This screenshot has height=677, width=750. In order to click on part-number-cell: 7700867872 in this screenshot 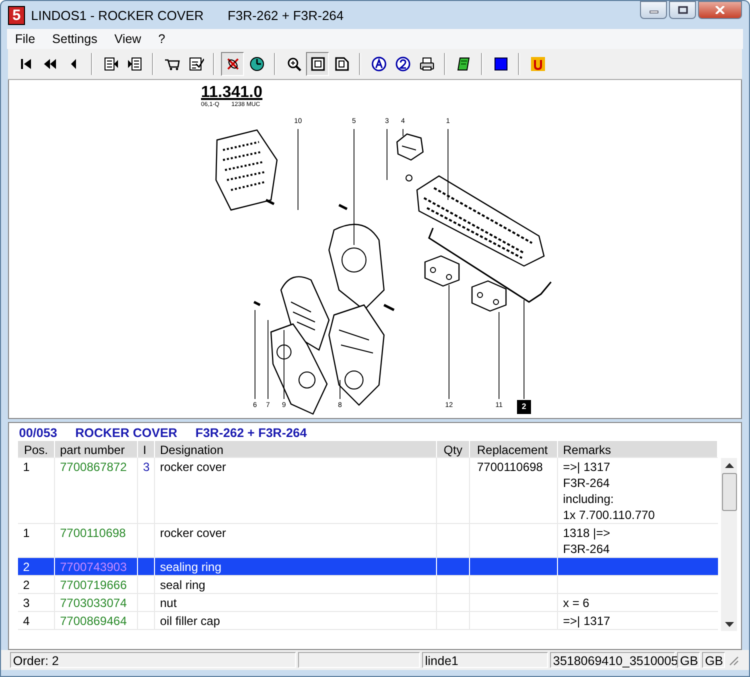, I will do `click(96, 491)`.